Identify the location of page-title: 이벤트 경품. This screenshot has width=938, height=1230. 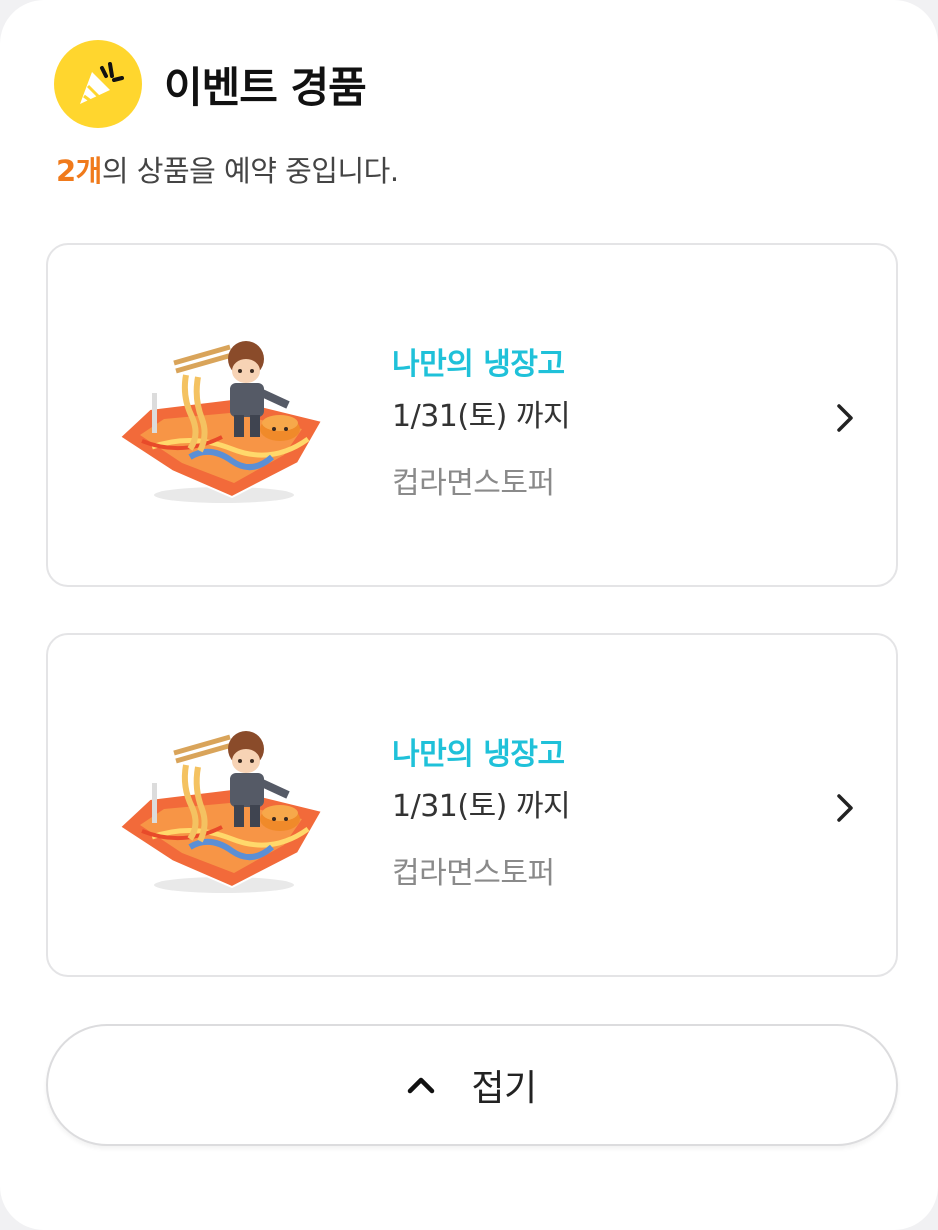
(265, 87).